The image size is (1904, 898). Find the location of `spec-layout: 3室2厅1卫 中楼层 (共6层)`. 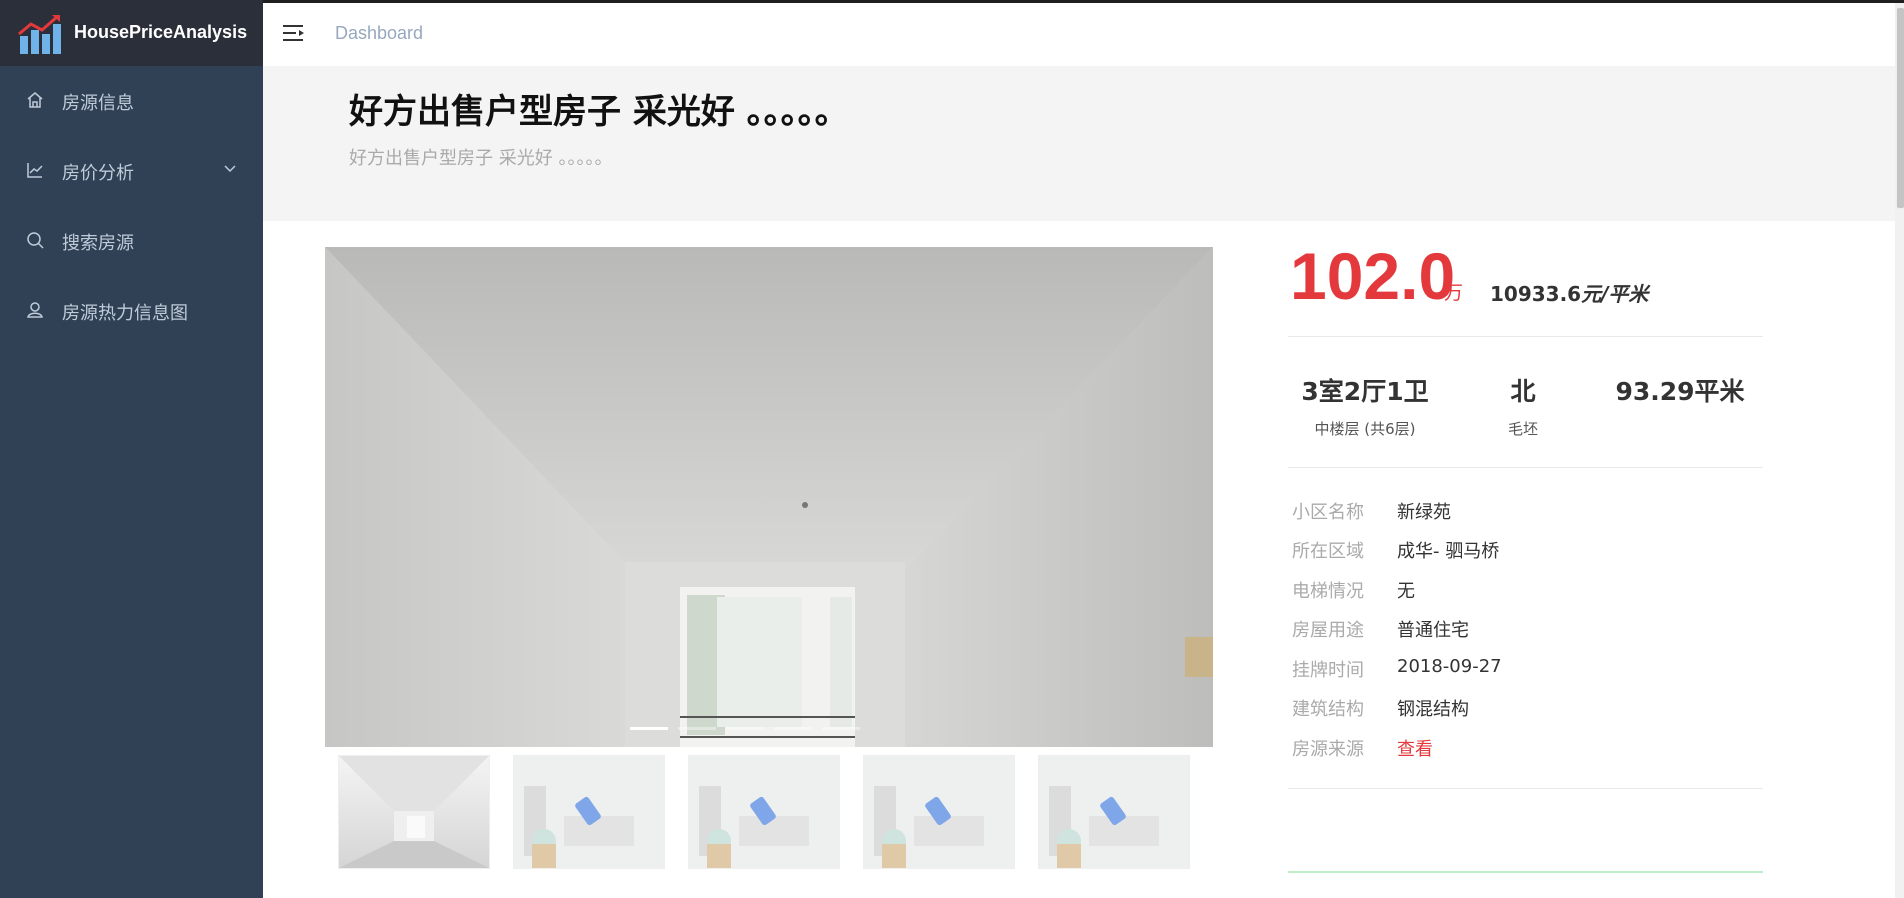

spec-layout: 3室2厅1卫 中楼层 (共6层) is located at coordinates (1365, 405).